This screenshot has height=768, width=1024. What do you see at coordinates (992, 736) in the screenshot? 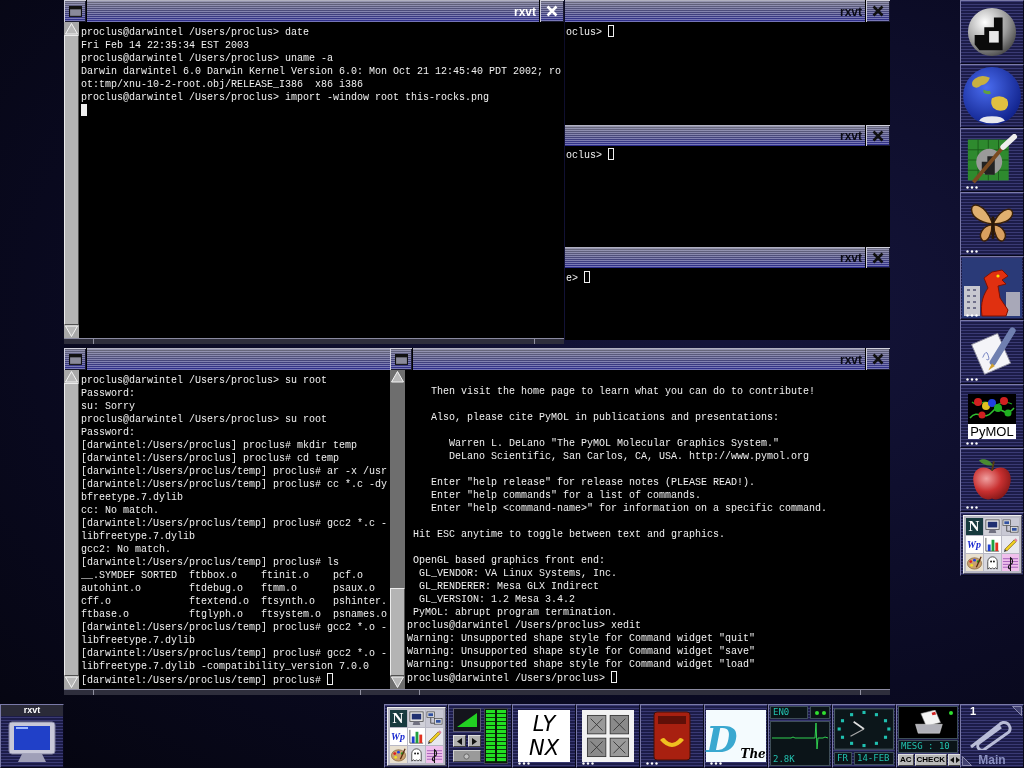
I see `dock-tile: 1 Main` at bounding box center [992, 736].